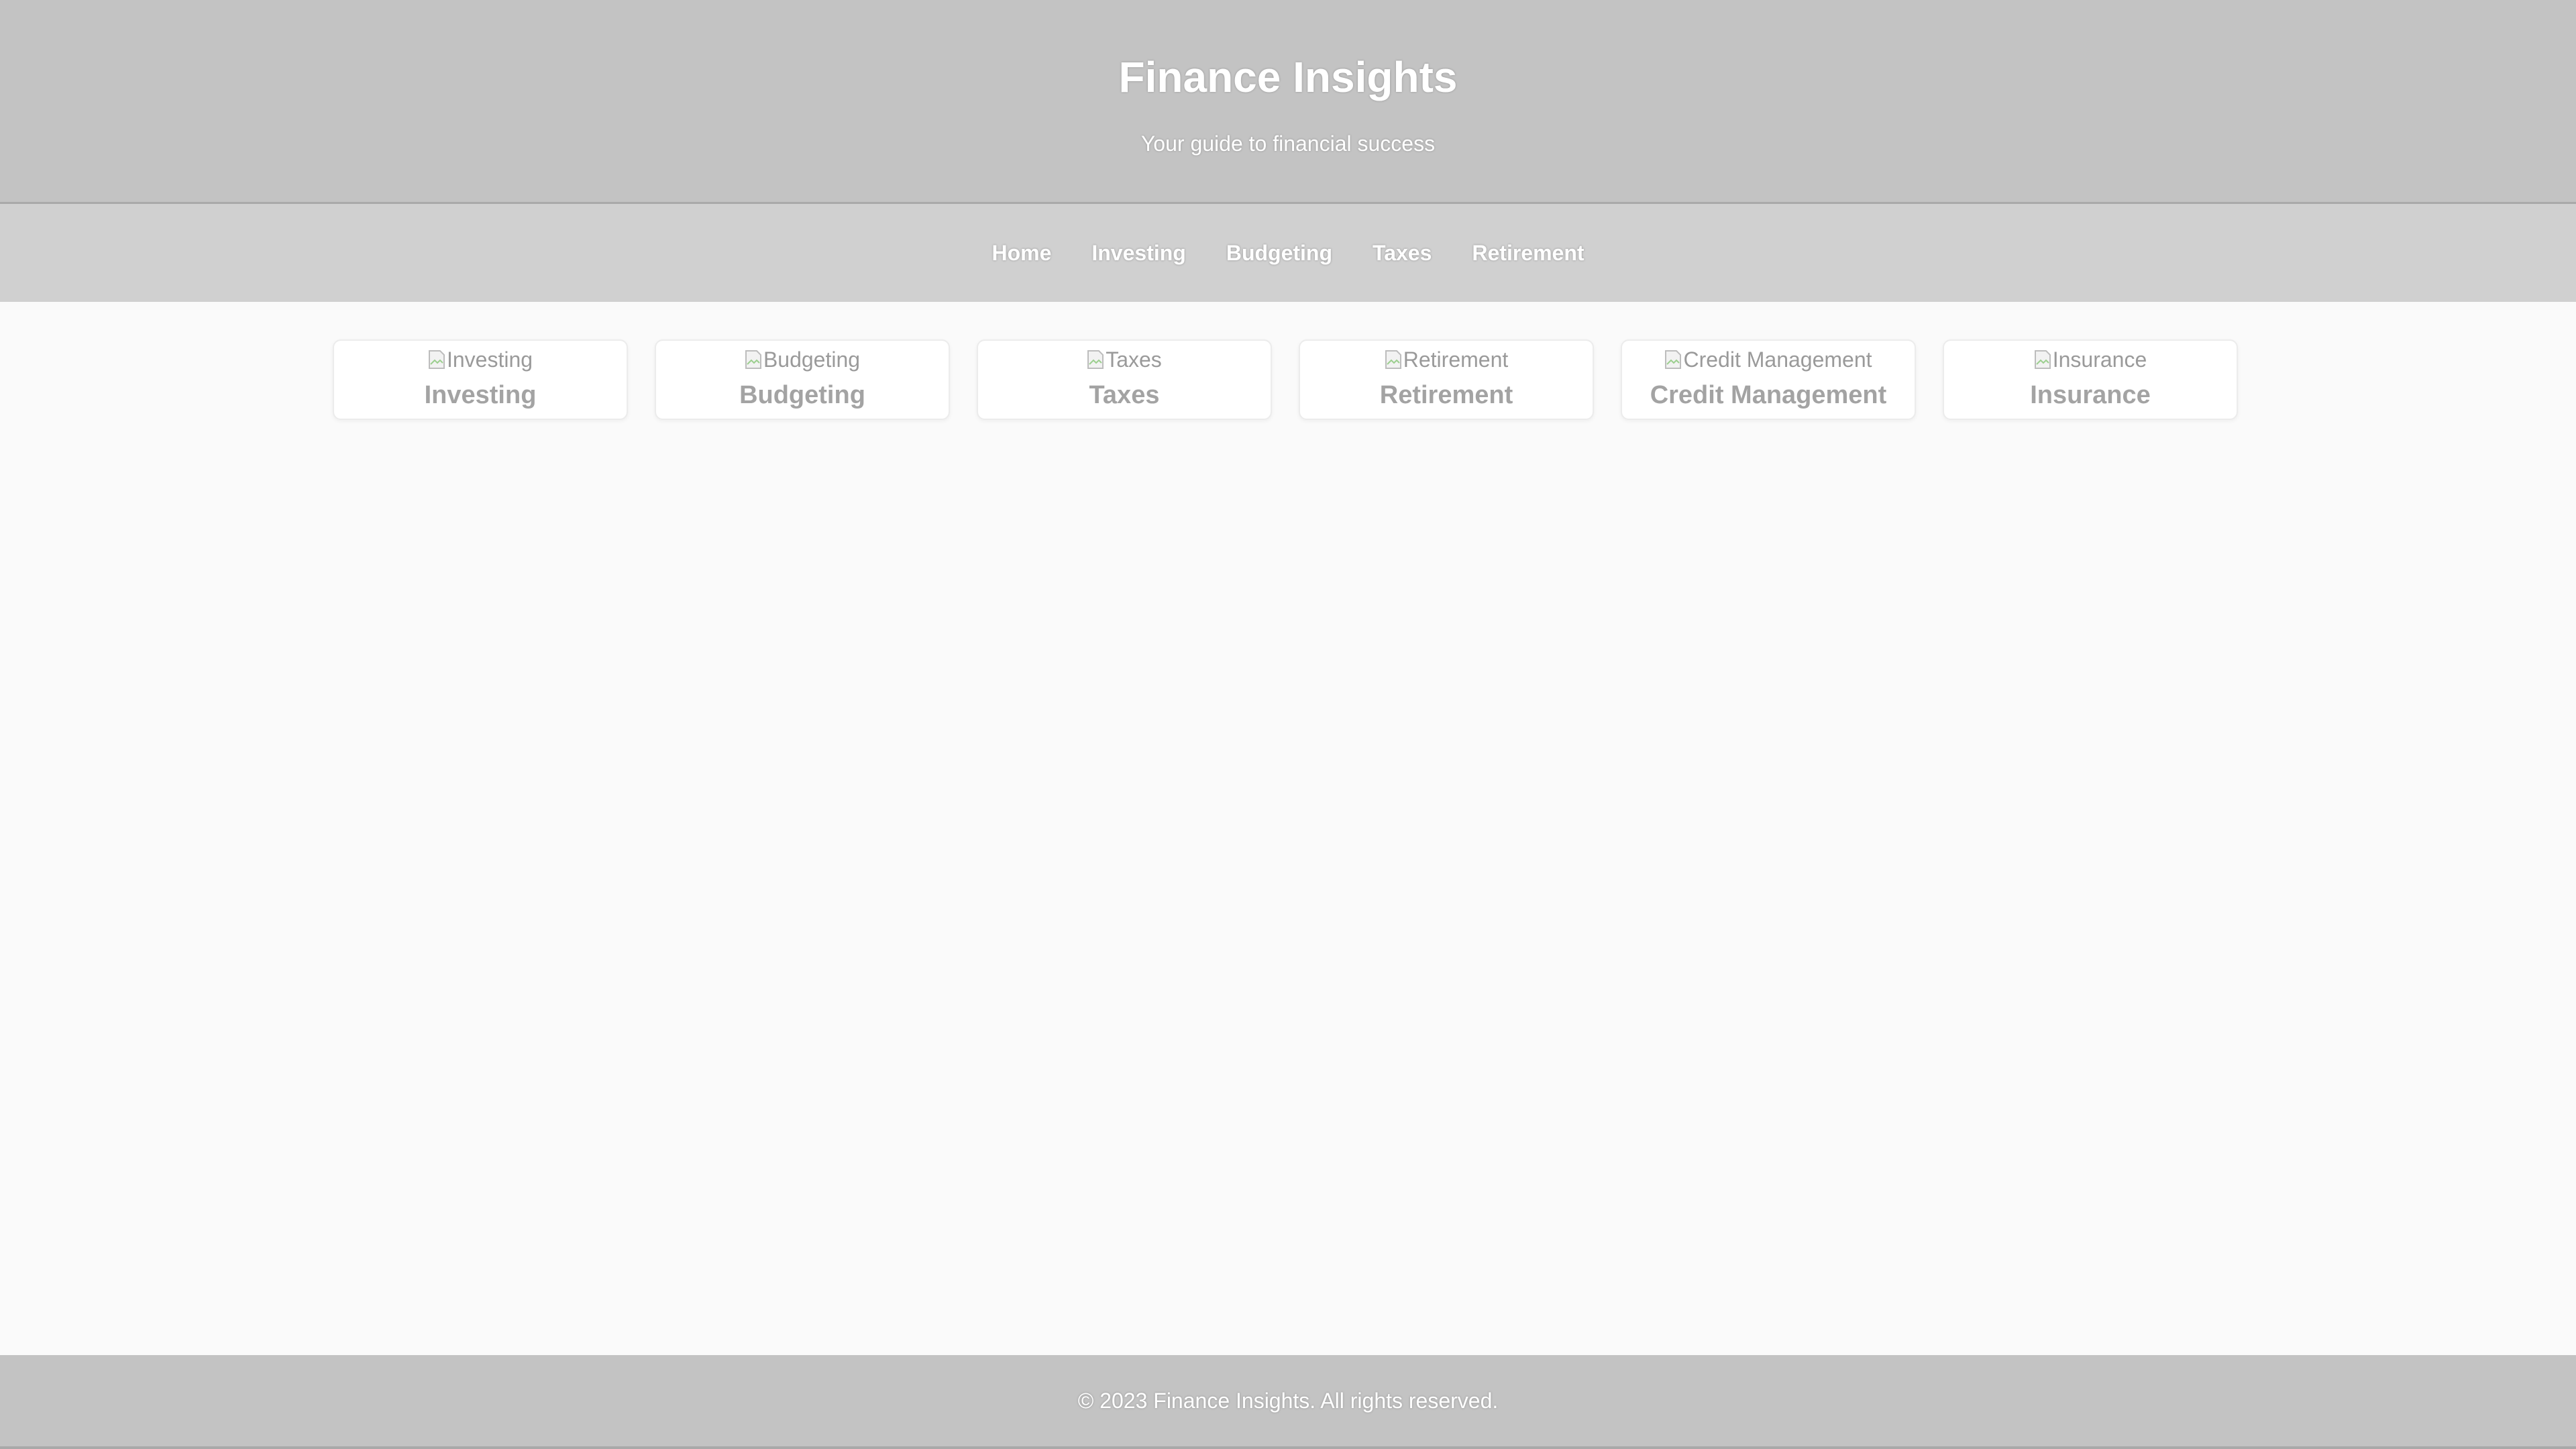  I want to click on nav-link-taxes: Taxes, so click(1402, 253).